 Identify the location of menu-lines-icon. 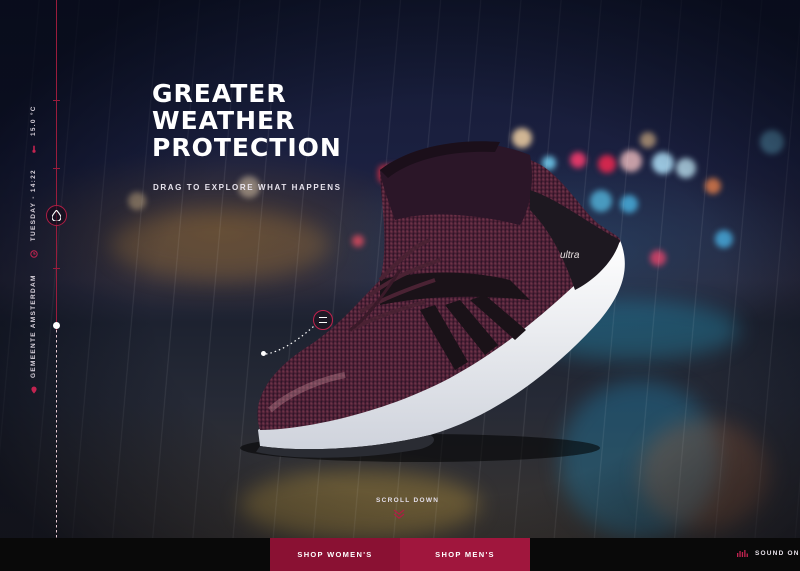
(323, 320).